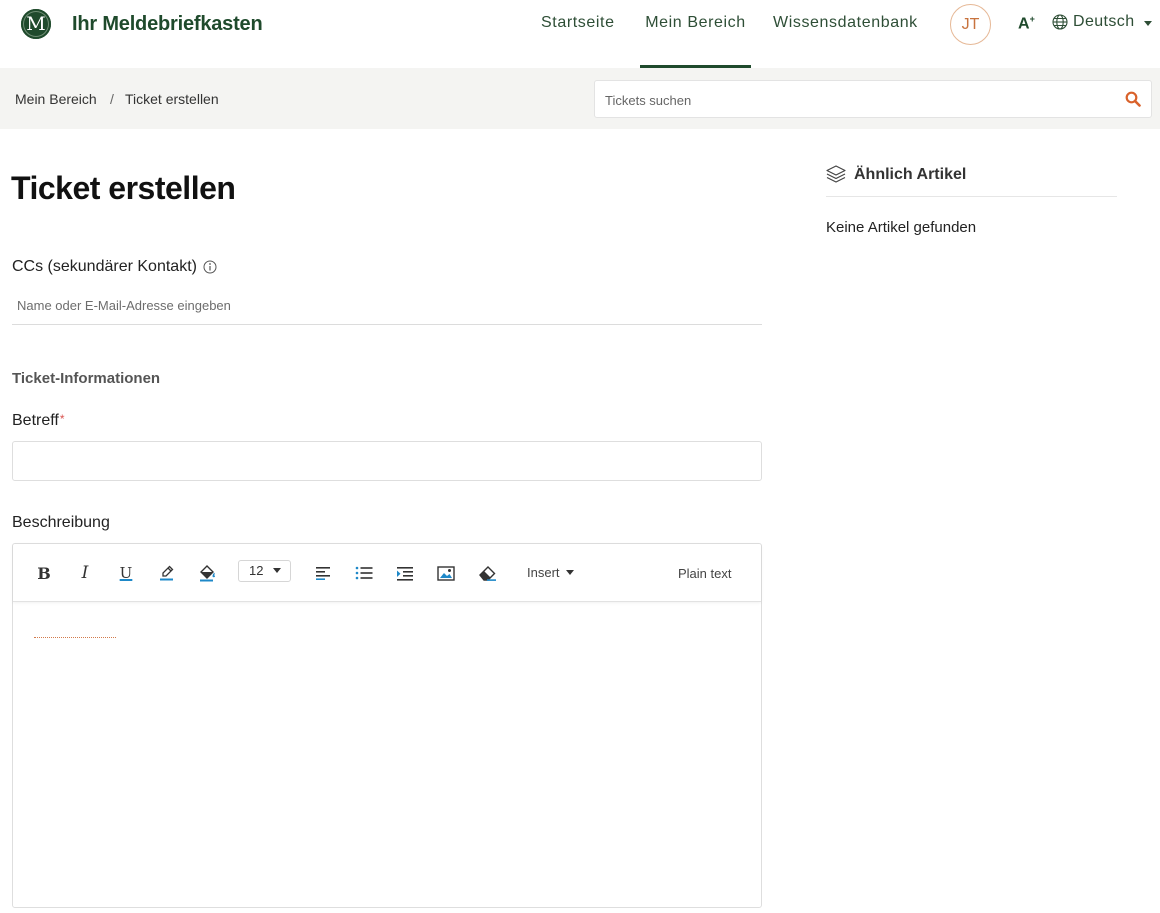 This screenshot has height=913, width=1160. Describe the element at coordinates (86, 378) in the screenshot. I see `ticket-info-heading: Ticket-Informationen` at that location.